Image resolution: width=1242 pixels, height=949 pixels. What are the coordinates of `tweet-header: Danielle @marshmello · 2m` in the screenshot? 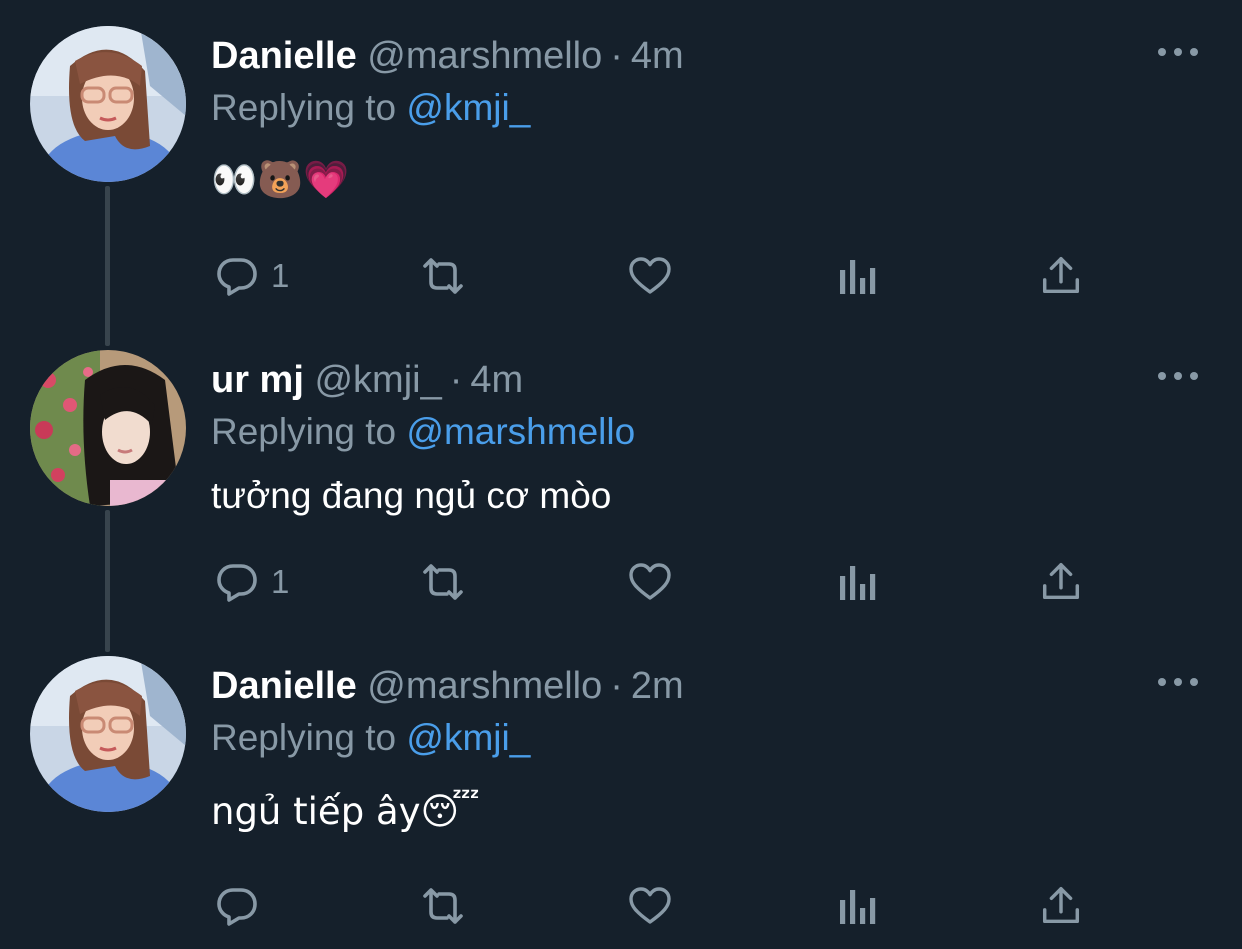 It's located at (447, 686).